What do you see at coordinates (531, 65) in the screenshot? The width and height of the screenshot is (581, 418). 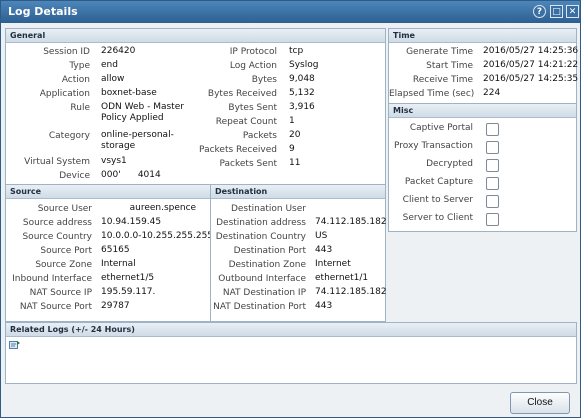 I see `start-time-value: 2016/05/27 14:21:22` at bounding box center [531, 65].